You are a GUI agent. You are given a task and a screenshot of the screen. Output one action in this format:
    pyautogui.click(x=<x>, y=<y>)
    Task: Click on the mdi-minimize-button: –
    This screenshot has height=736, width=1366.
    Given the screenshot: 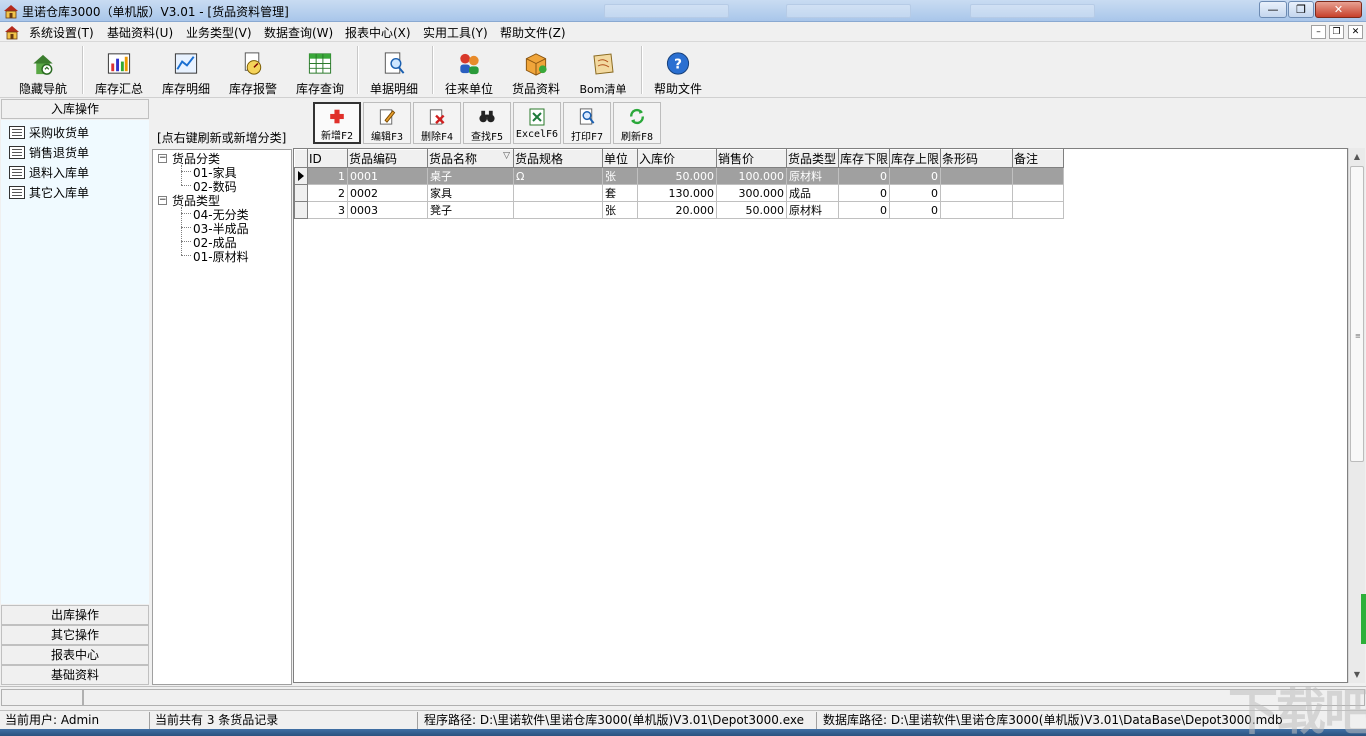 What is the action you would take?
    pyautogui.click(x=1318, y=32)
    